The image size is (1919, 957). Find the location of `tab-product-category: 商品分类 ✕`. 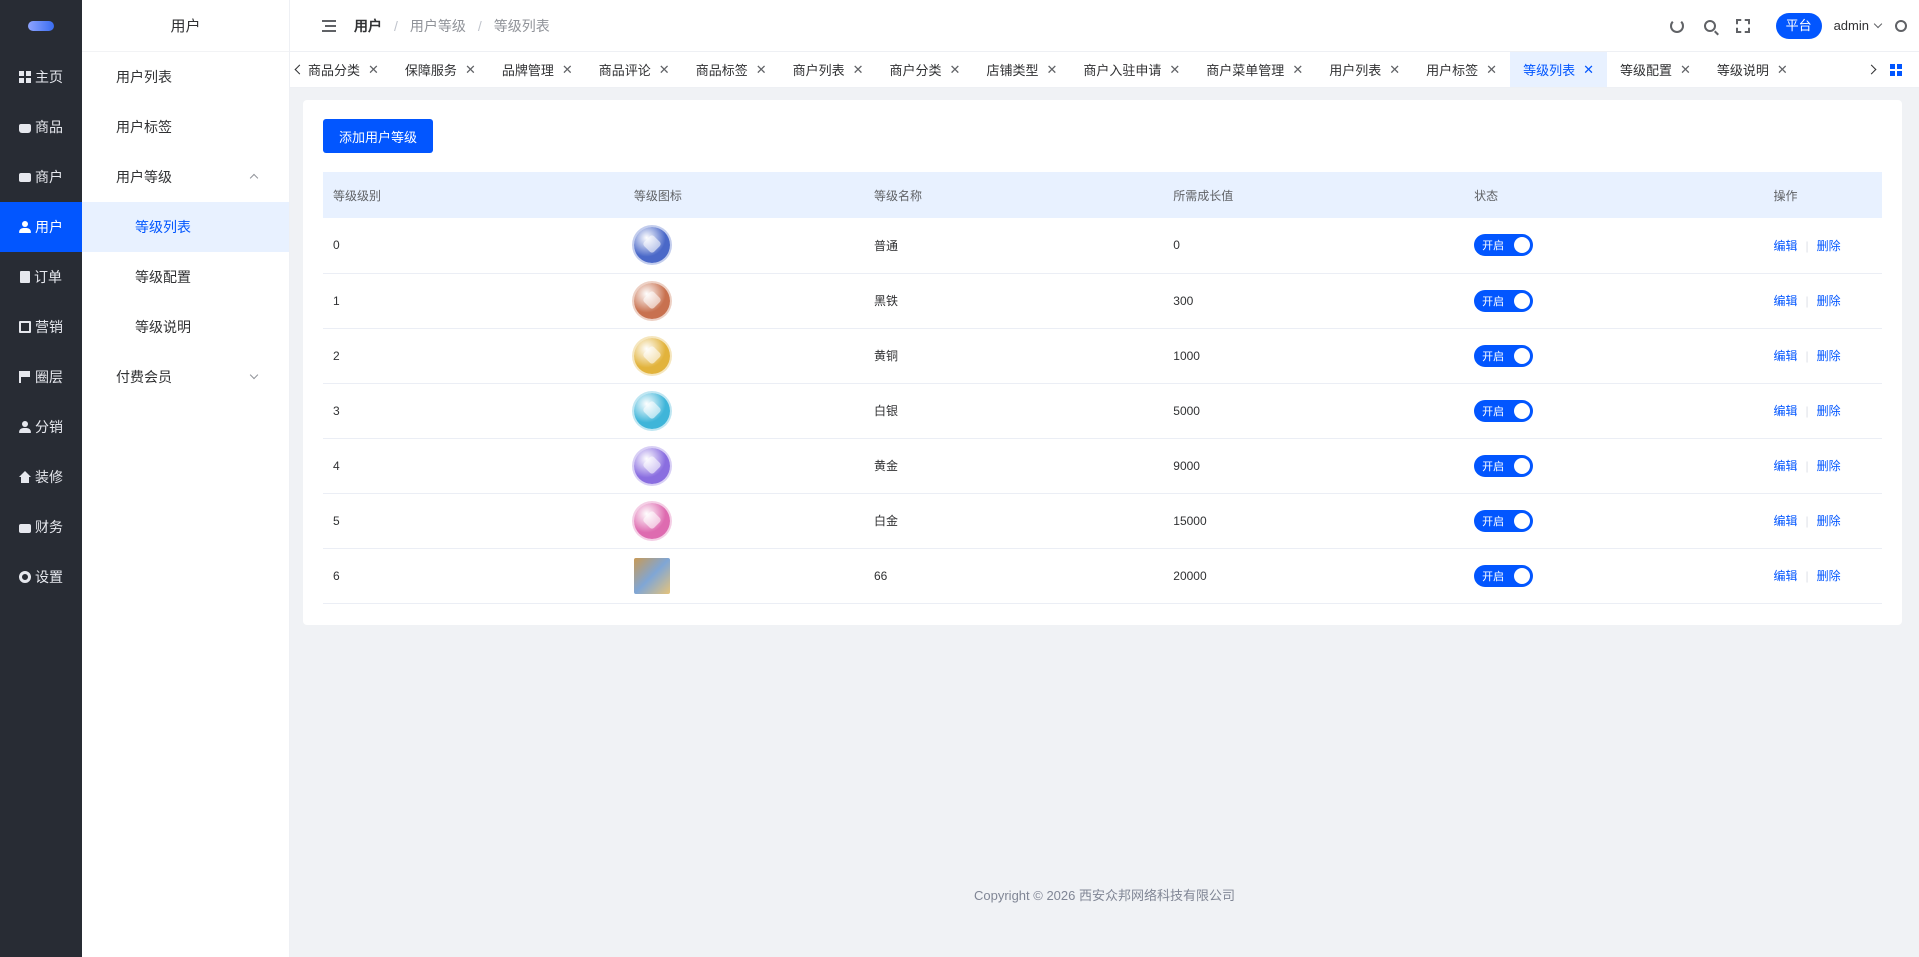

tab-product-category: 商品分类 ✕ is located at coordinates (348, 69).